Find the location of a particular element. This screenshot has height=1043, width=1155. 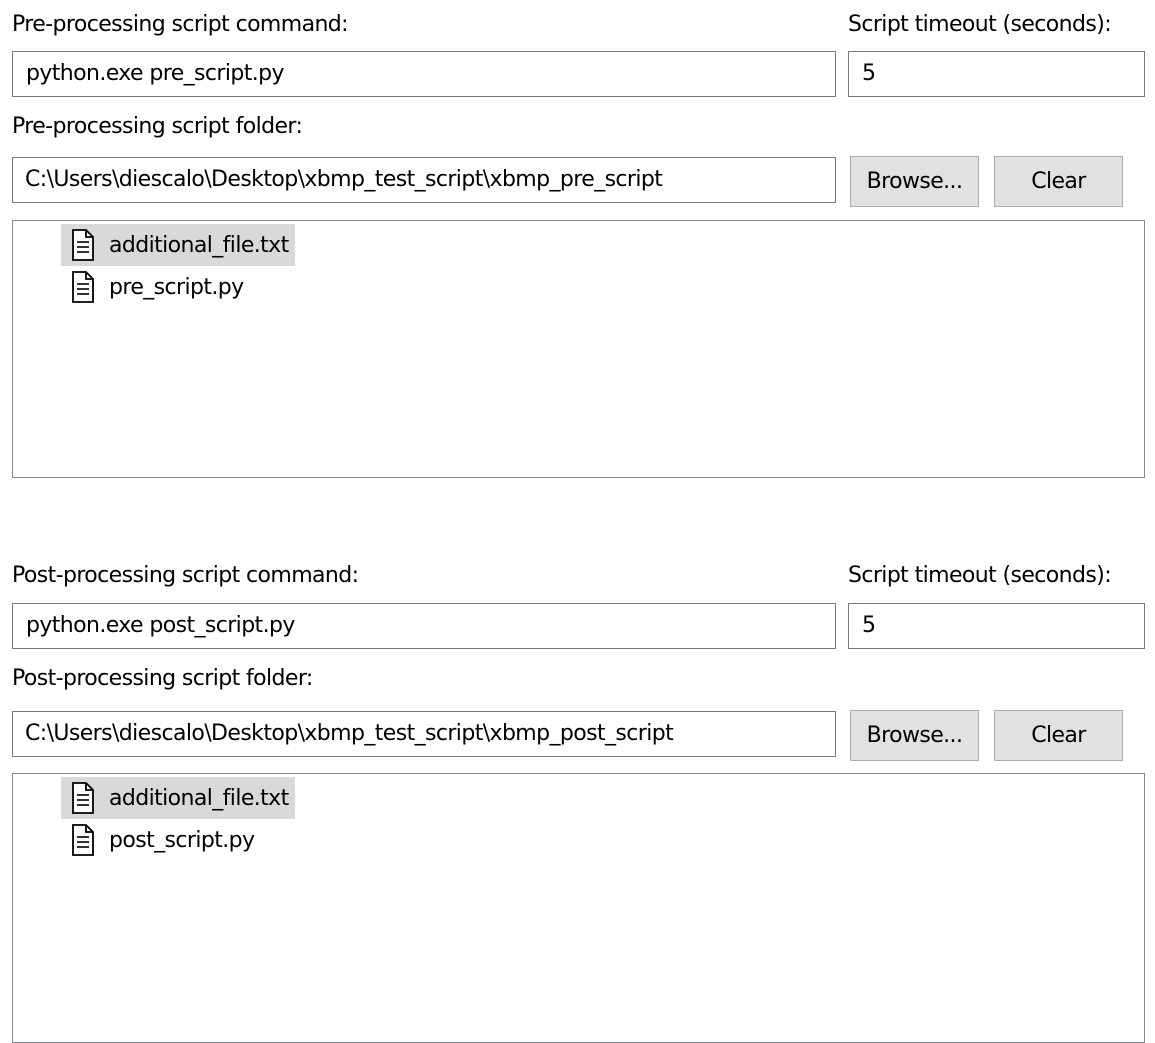

post-file-item-additional: additional_file.txt is located at coordinates (178, 798).